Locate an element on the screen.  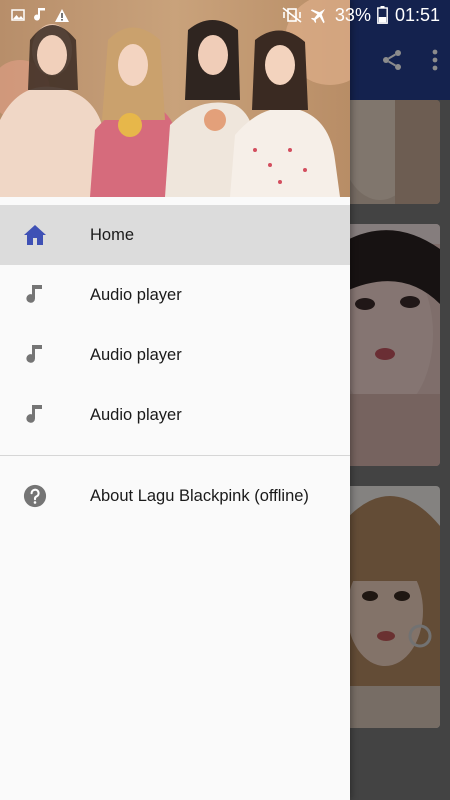
battery-icon is located at coordinates (383, 15).